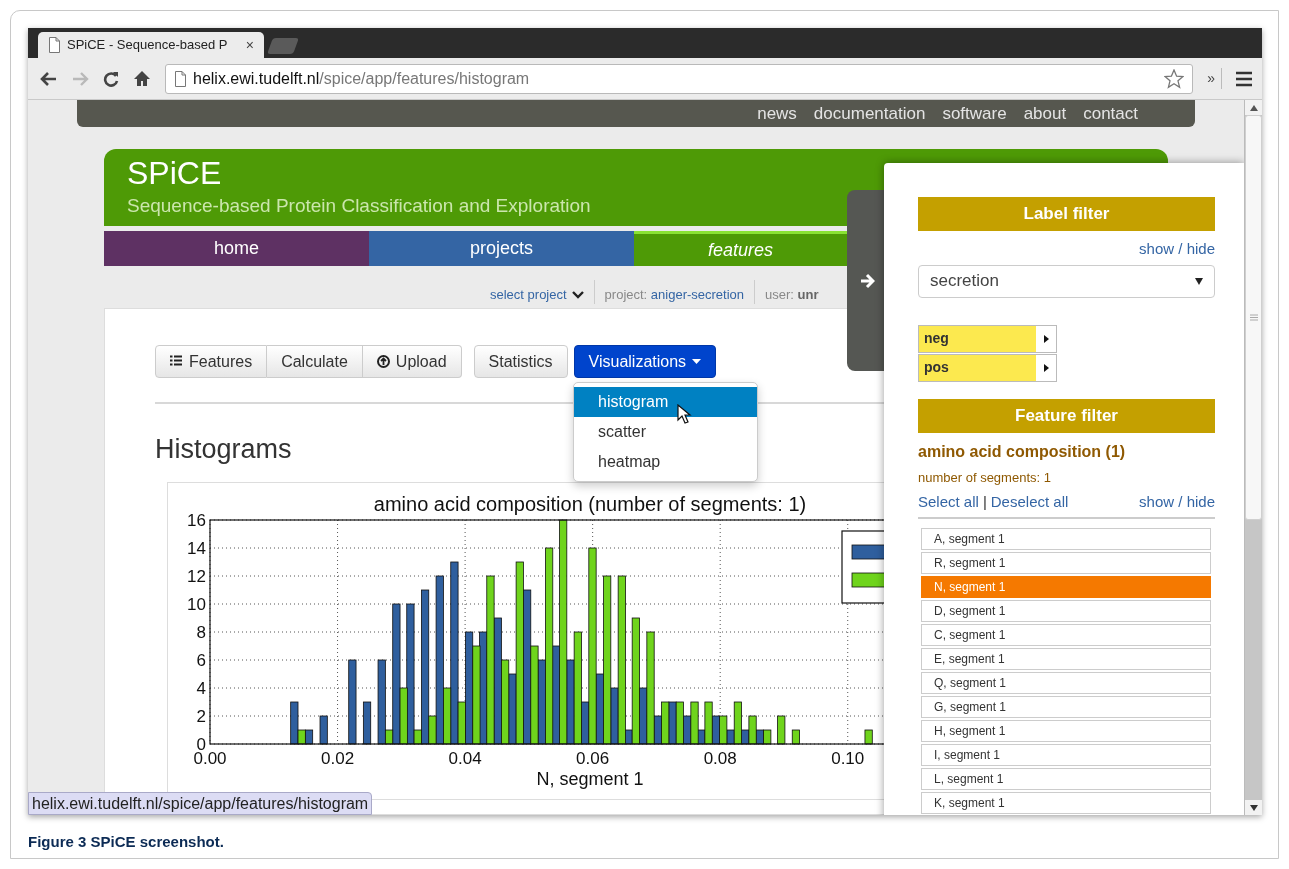 Image resolution: width=1289 pixels, height=869 pixels. Describe the element at coordinates (665, 432) in the screenshot. I see `menu-item: scatter` at that location.